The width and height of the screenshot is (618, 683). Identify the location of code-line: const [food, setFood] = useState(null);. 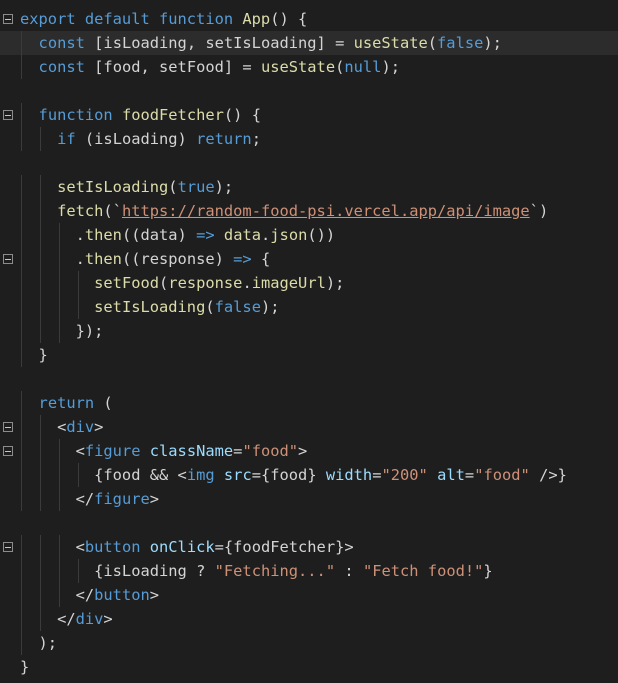
(309, 67).